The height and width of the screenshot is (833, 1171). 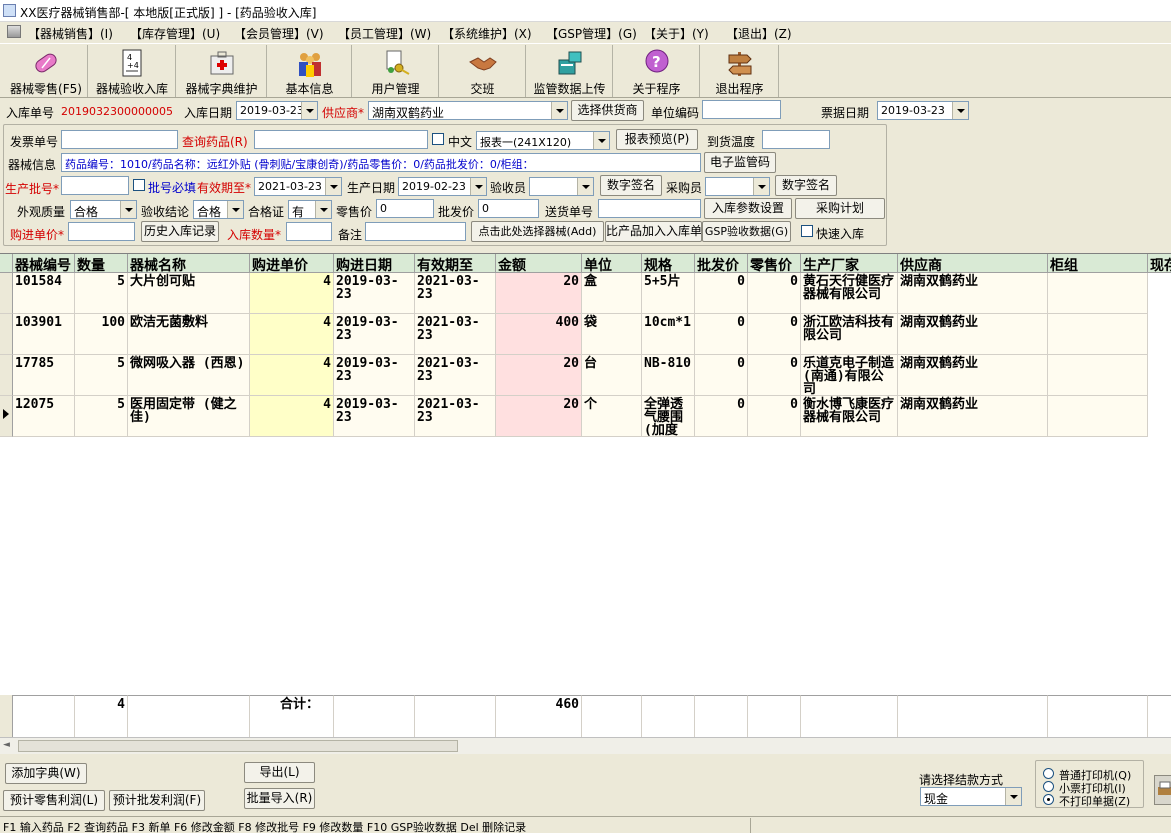 I want to click on remark-input, so click(x=415, y=231).